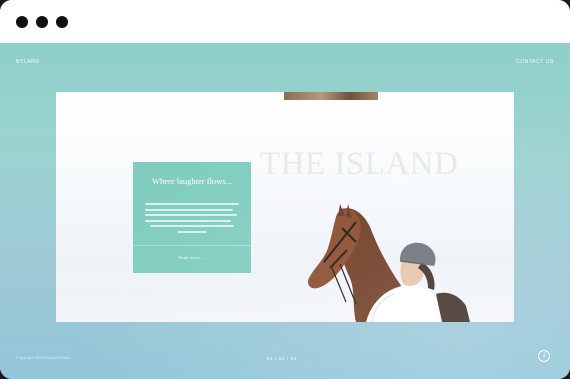 The width and height of the screenshot is (570, 379). I want to click on intro-card: Where laughter flows... Read more →, so click(192, 217).